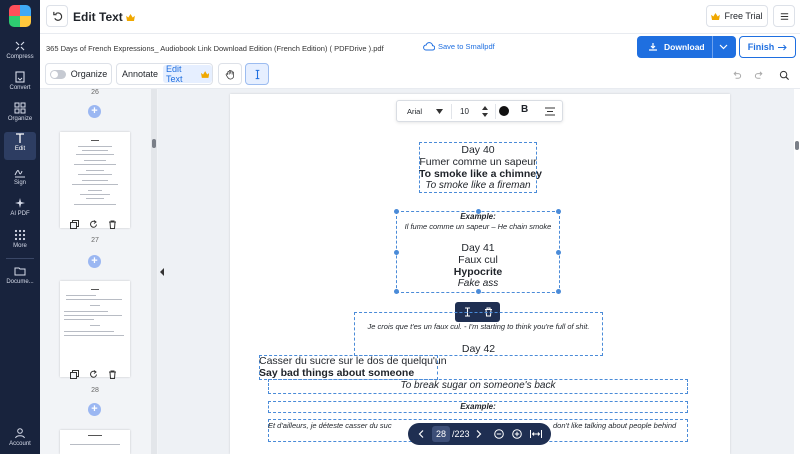 The image size is (800, 454). Describe the element at coordinates (20, 271) in the screenshot. I see `folder-icon` at that location.